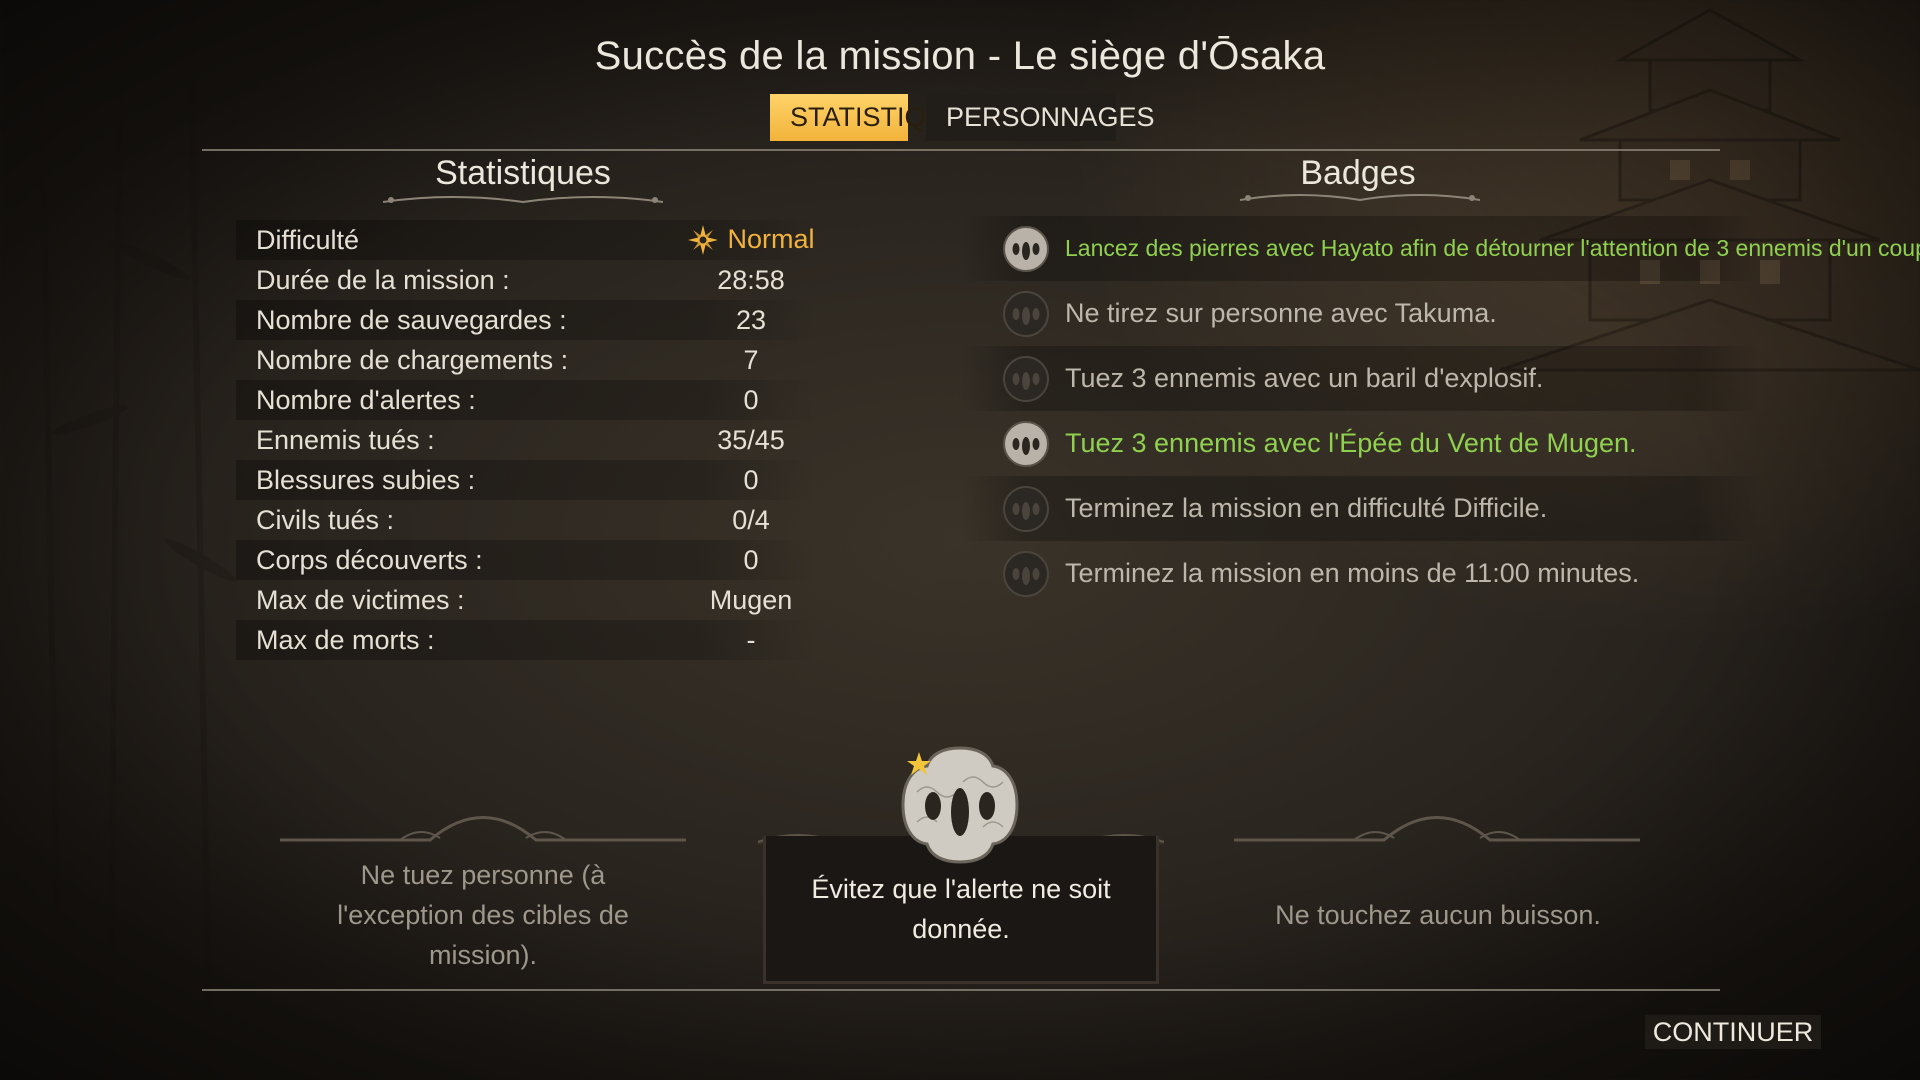 The height and width of the screenshot is (1080, 1920). What do you see at coordinates (1438, 915) in the screenshot?
I see `challenge-card-right: Ne touchez aucun buisson.` at bounding box center [1438, 915].